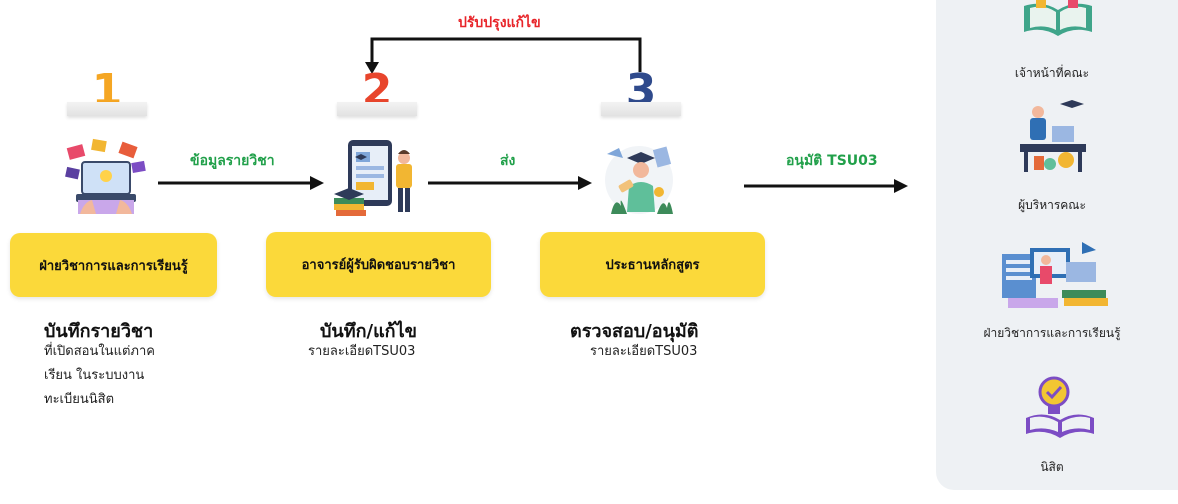 This screenshot has height=504, width=1178. Describe the element at coordinates (377, 109) in the screenshot. I see `step-2-pedestal` at that location.